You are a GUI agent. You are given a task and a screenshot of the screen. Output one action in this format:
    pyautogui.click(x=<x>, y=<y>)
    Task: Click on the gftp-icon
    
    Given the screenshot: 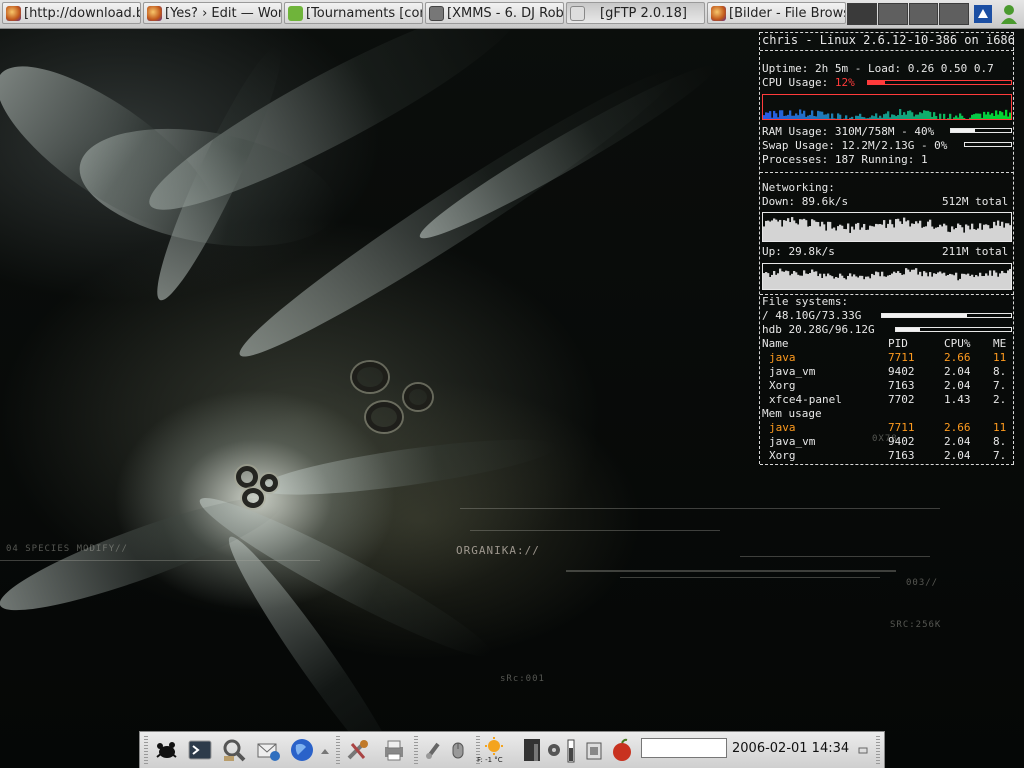 What is the action you would take?
    pyautogui.click(x=577, y=13)
    